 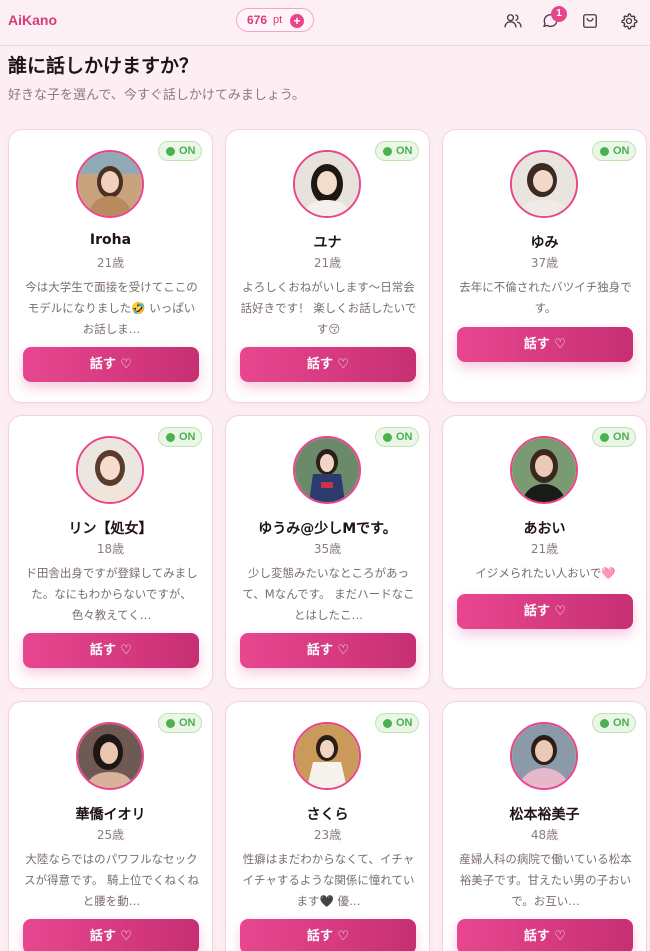 I want to click on points-value: 676, so click(x=257, y=20).